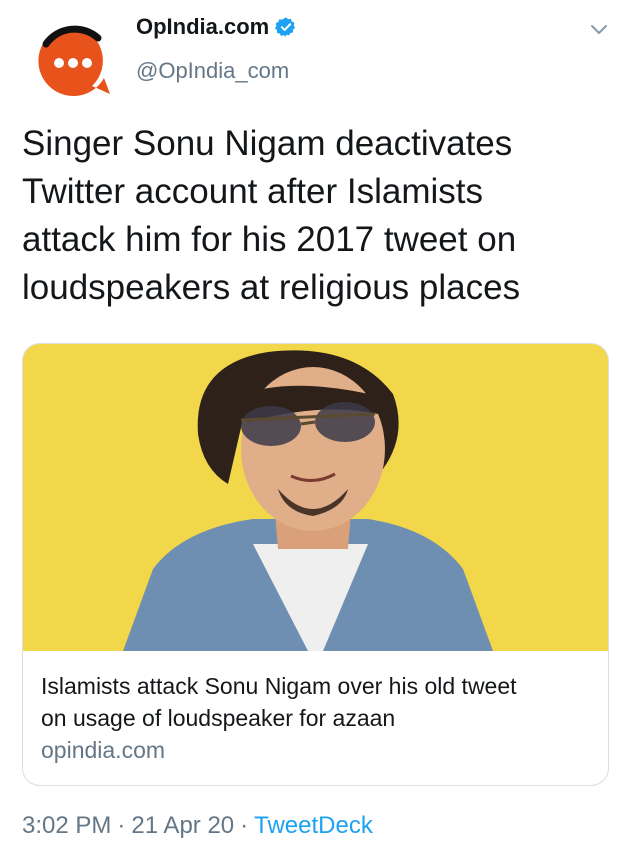  What do you see at coordinates (73, 61) in the screenshot?
I see `opindia-logo-icon` at bounding box center [73, 61].